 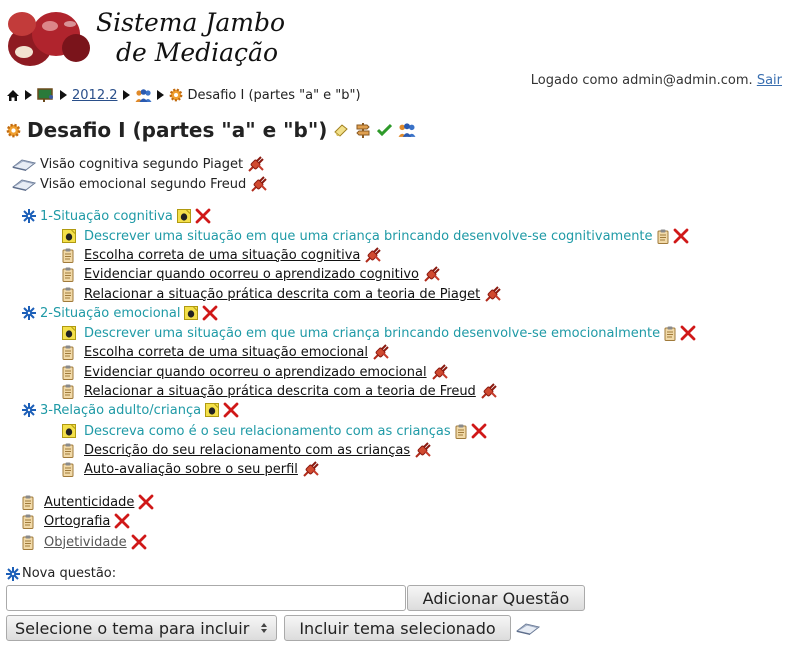 I want to click on general-criterion-item: Objetividade, so click(x=84, y=542).